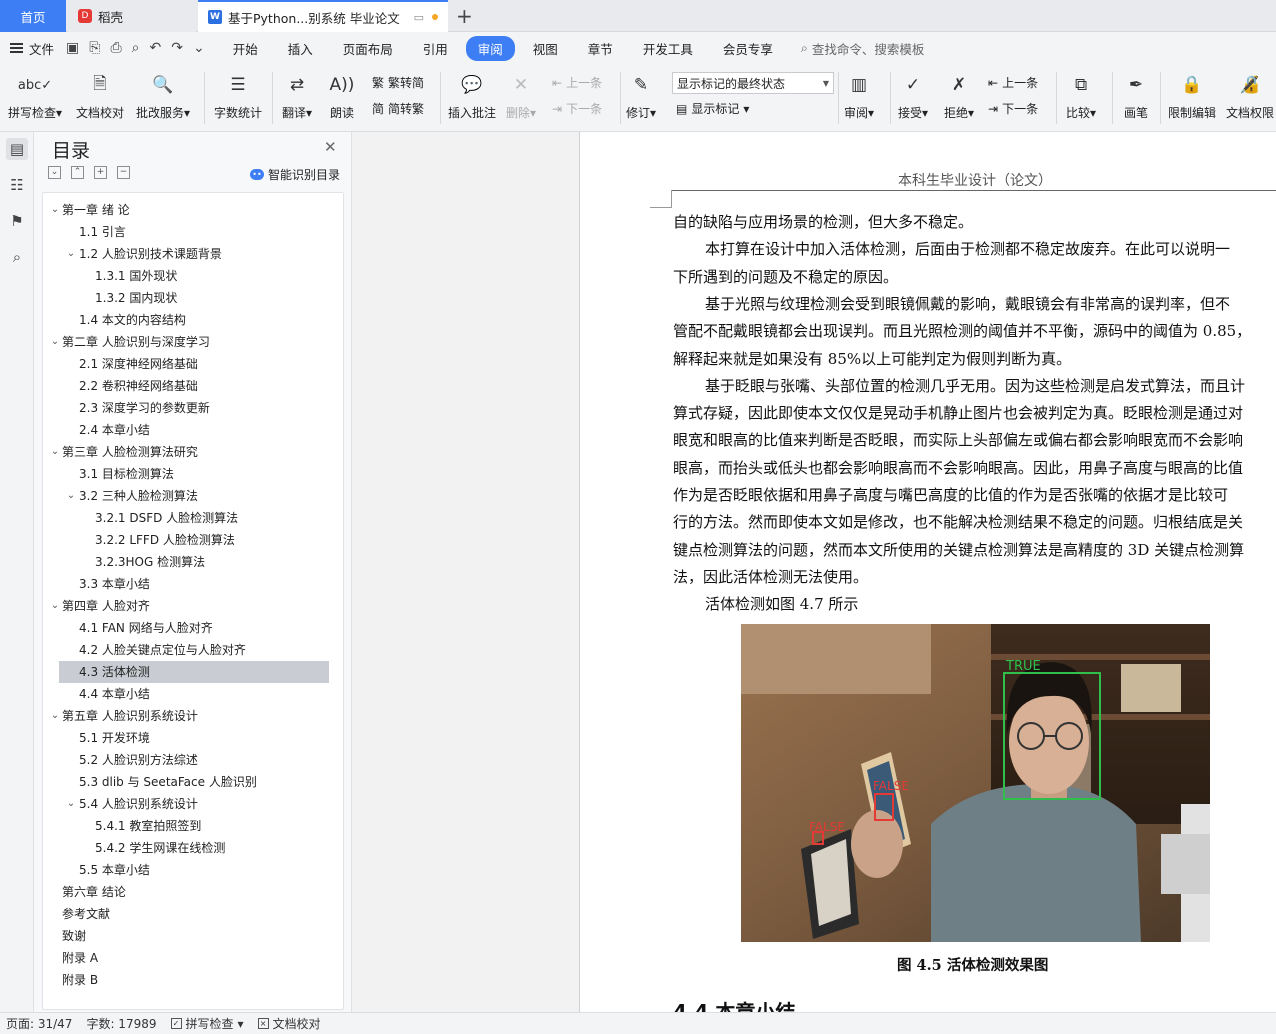 This screenshot has width=1276, height=1034. Describe the element at coordinates (368, 48) in the screenshot. I see `menu-page-layout: 页面布局` at that location.